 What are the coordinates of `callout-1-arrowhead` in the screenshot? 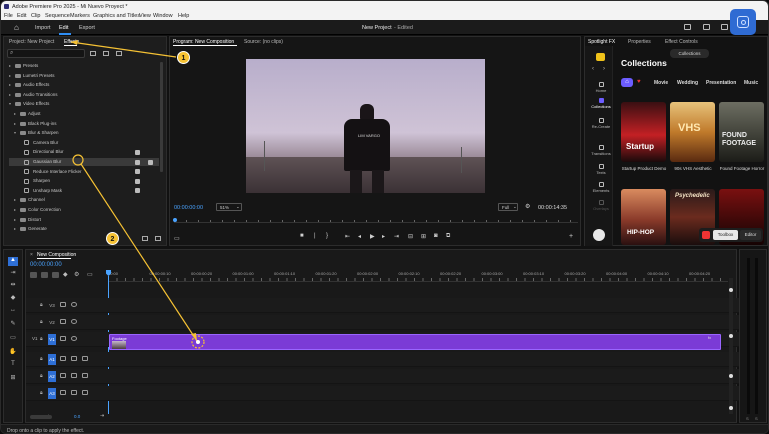 It's located at (74, 42).